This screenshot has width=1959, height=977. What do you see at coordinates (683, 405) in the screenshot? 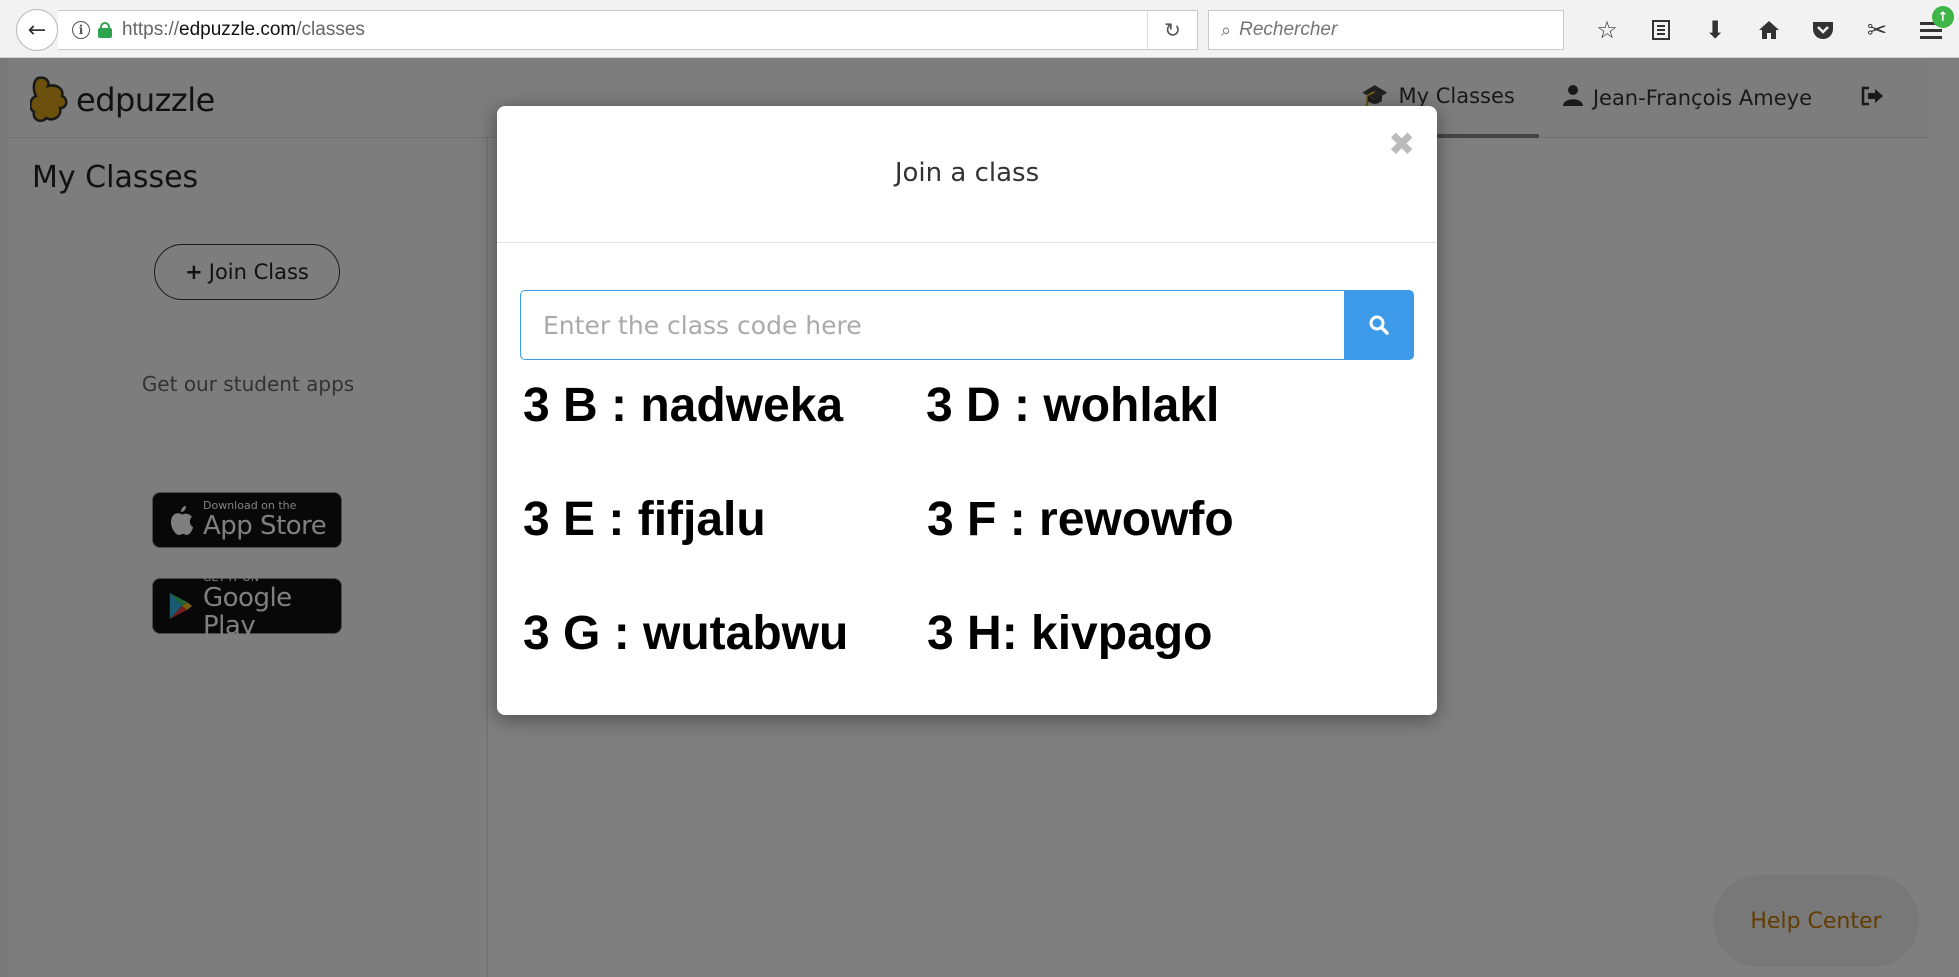
I see `class-code-text: 3 B : nadweka` at bounding box center [683, 405].